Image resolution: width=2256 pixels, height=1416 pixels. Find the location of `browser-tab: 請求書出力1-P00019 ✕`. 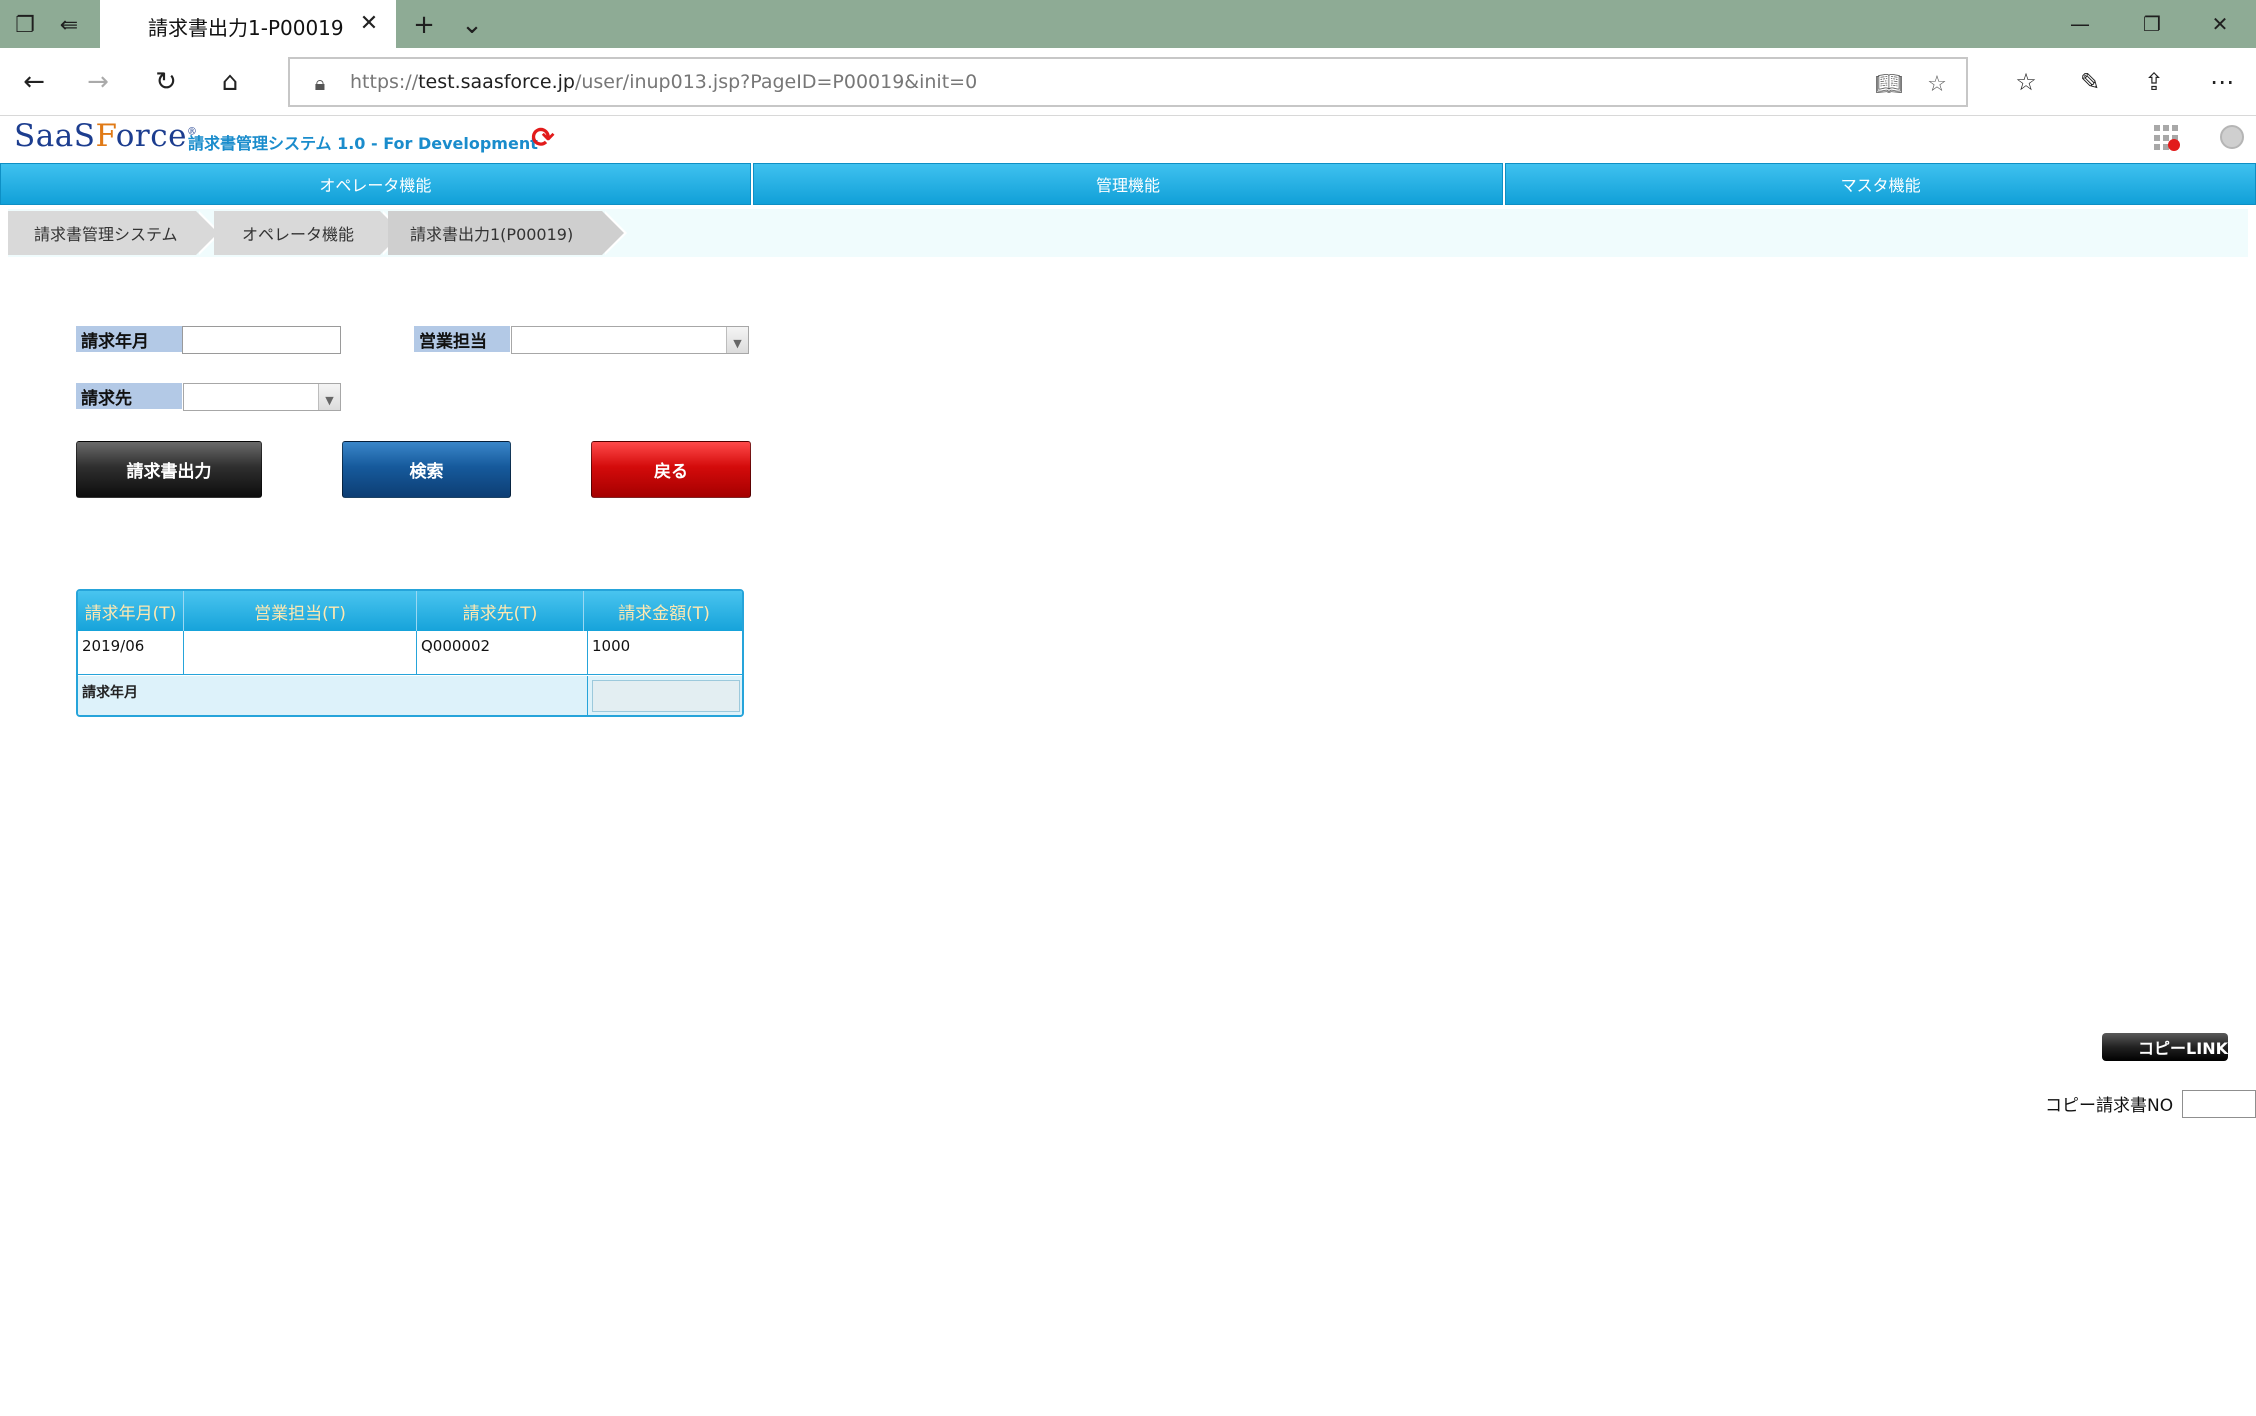

browser-tab: 請求書出力1-P00019 ✕ is located at coordinates (248, 24).